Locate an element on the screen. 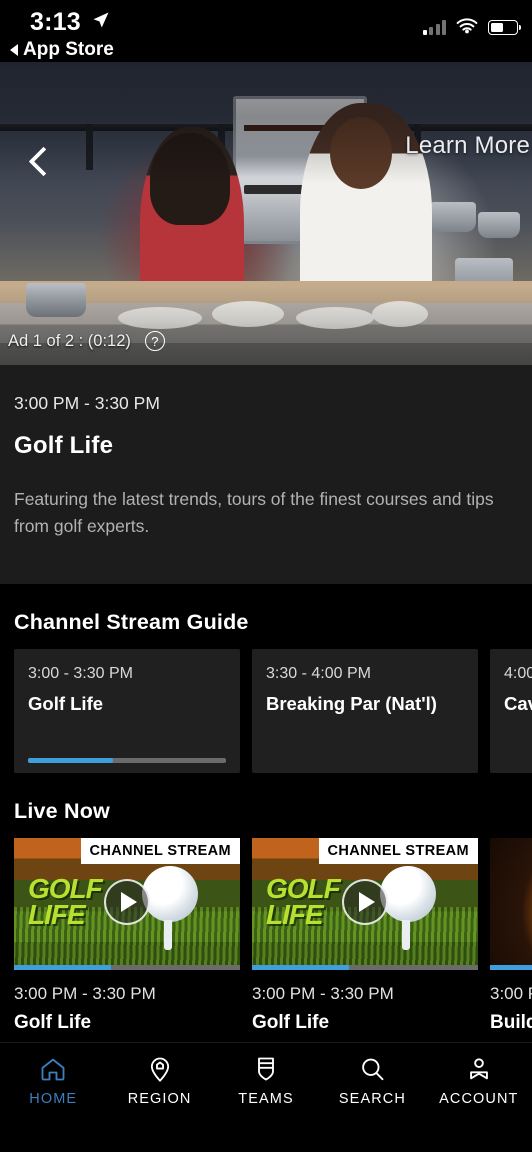 This screenshot has height=1152, width=532. search-icon is located at coordinates (373, 1069).